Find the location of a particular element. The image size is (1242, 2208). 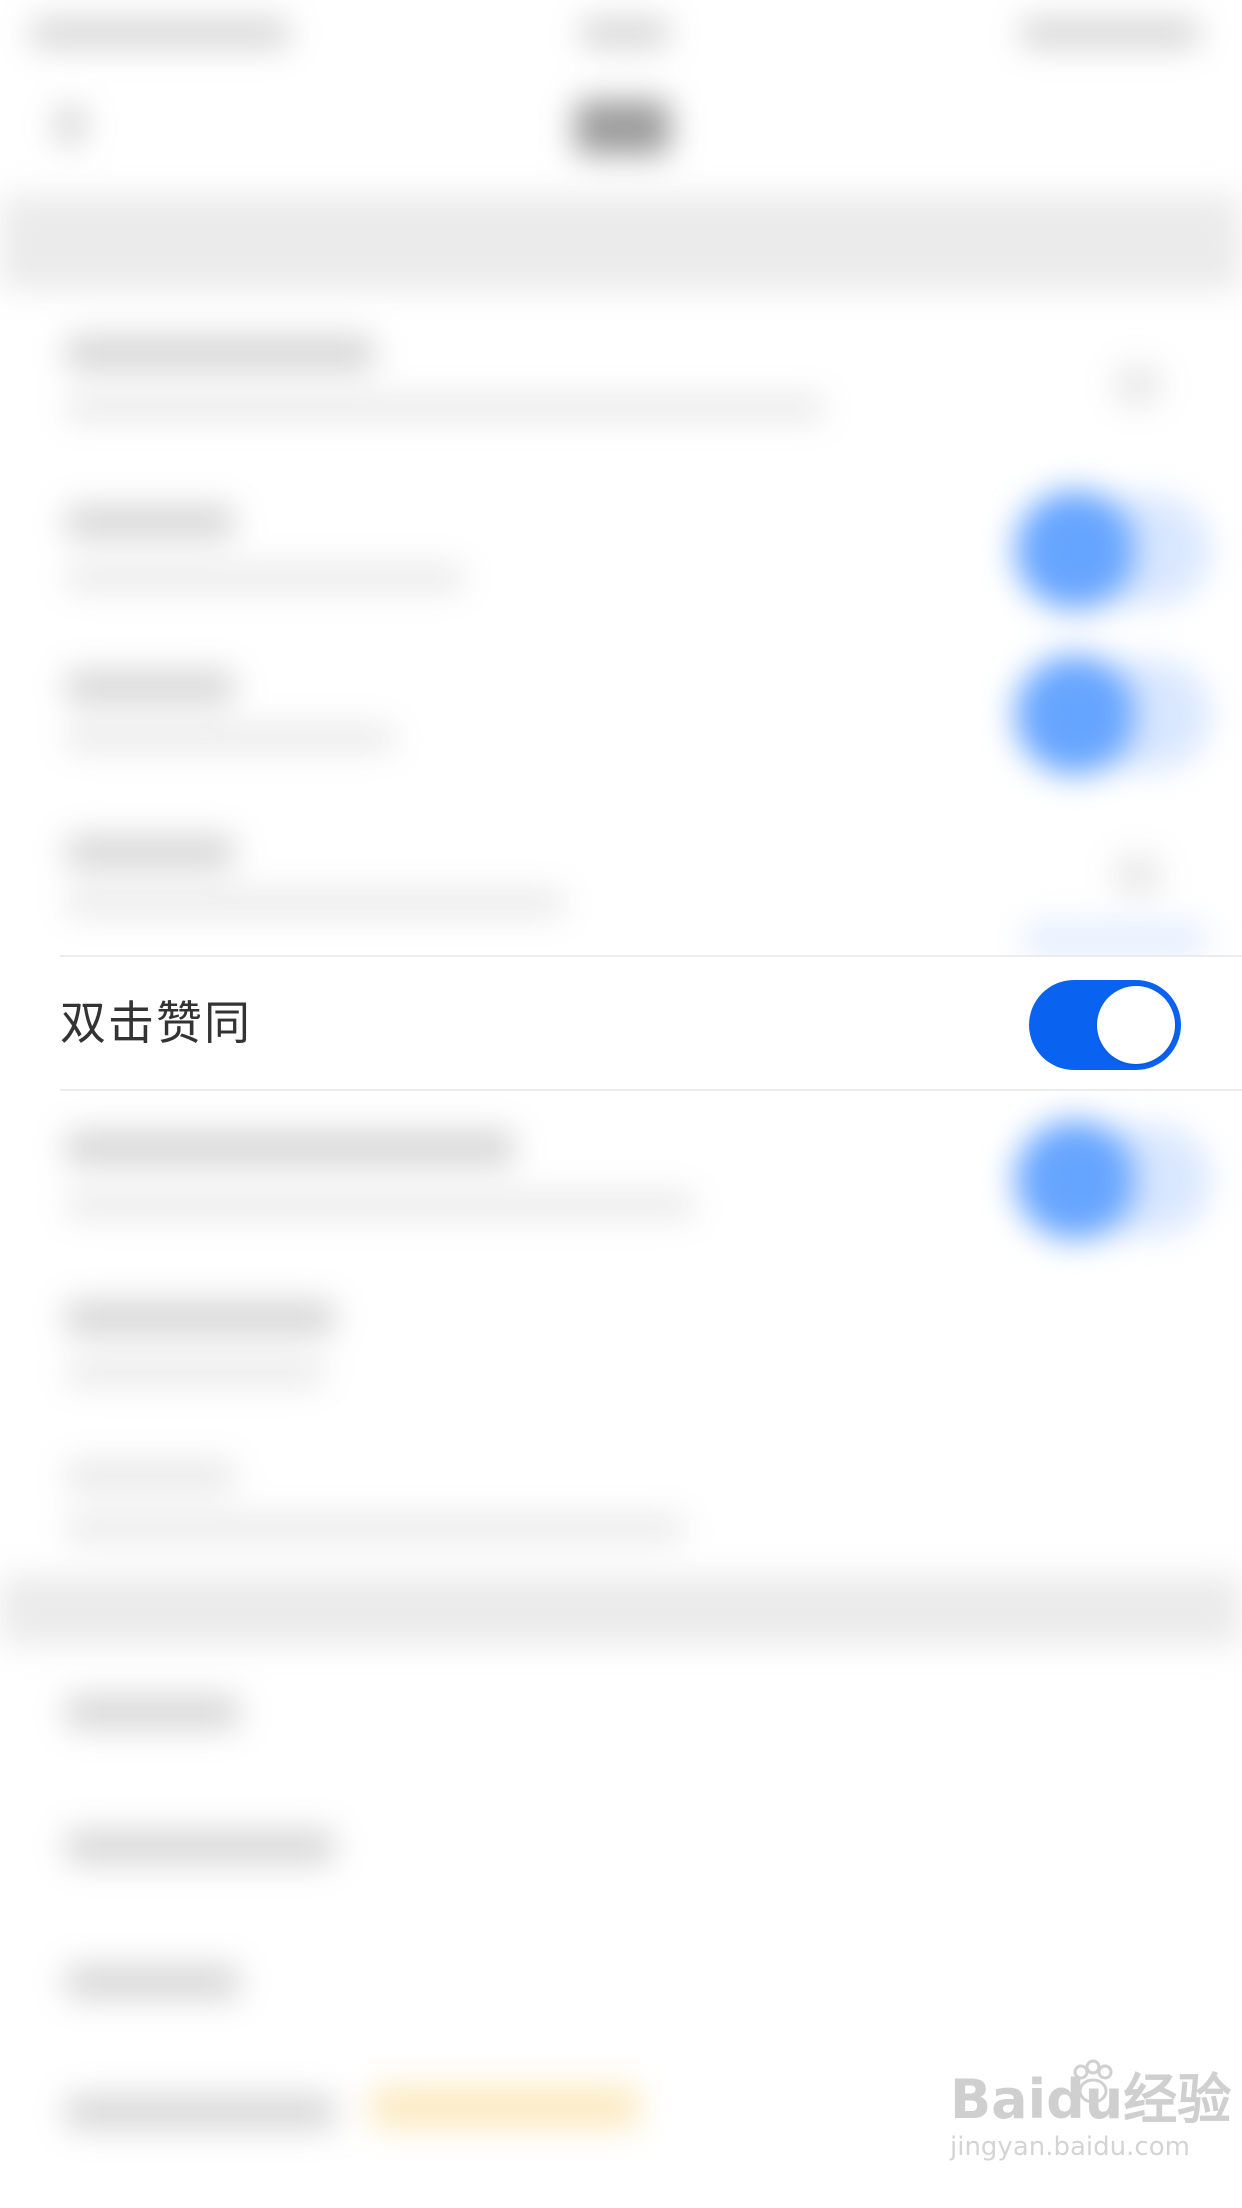

watermark-url: jingyan.baidu.com is located at coordinates (1070, 2147).